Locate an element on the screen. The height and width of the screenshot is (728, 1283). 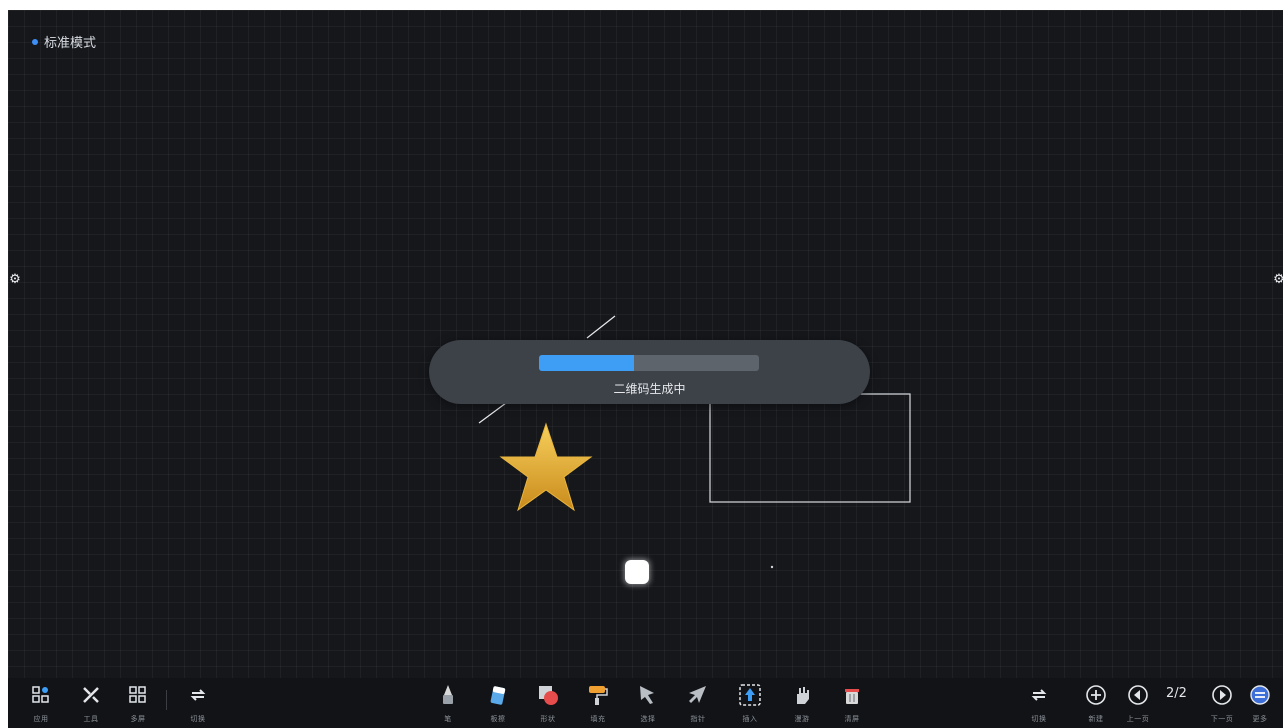
progress-text: 二维码生成中 is located at coordinates (649, 389).